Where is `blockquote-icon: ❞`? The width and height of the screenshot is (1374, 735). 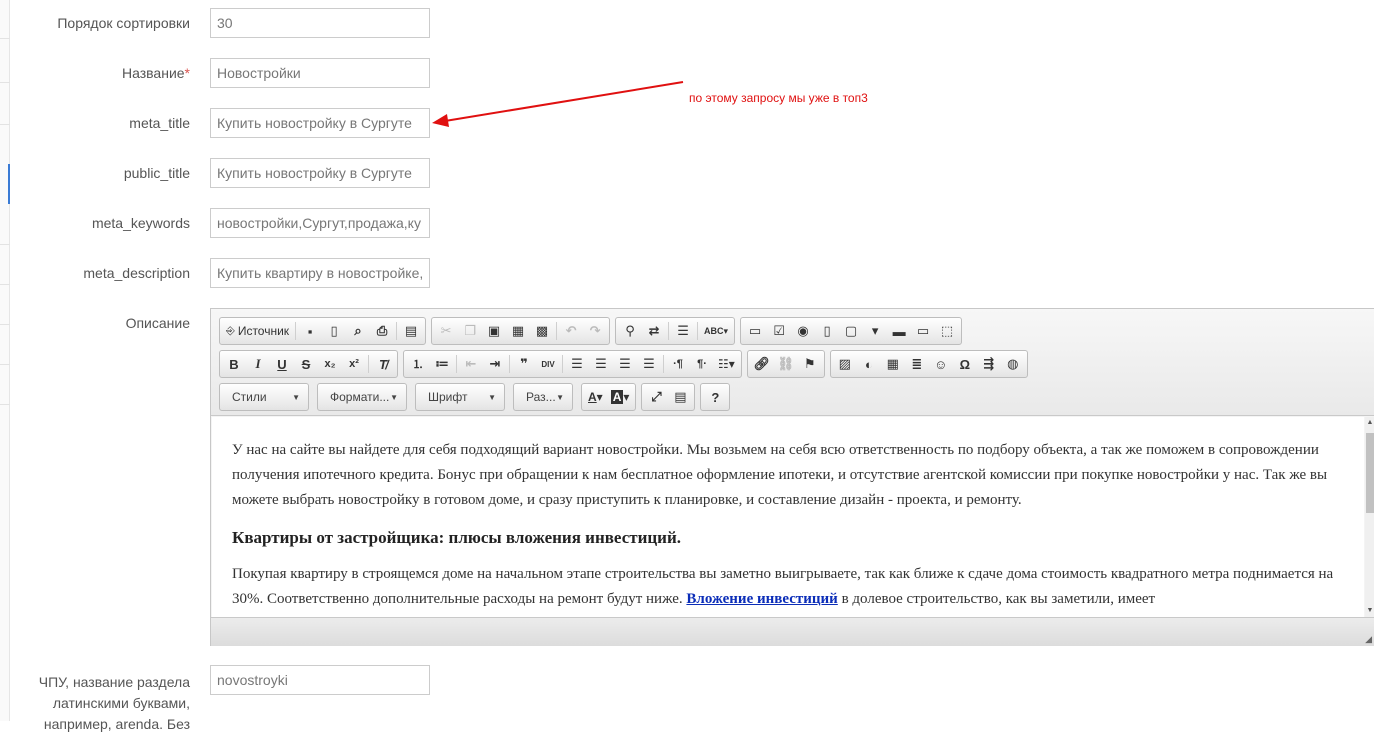 blockquote-icon: ❞ is located at coordinates (524, 364).